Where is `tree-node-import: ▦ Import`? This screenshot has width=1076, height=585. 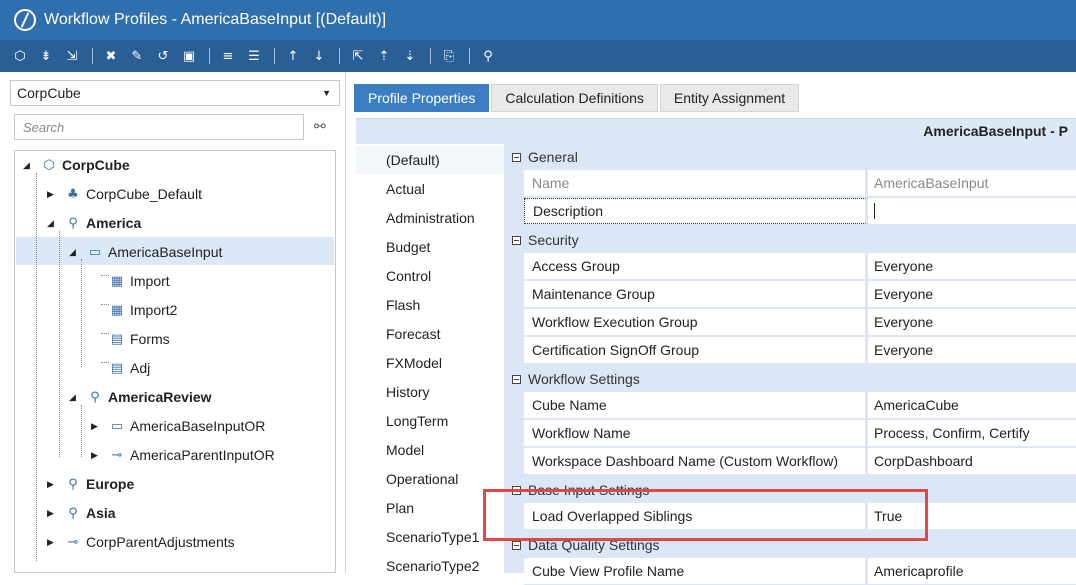 tree-node-import: ▦ Import is located at coordinates (139, 281).